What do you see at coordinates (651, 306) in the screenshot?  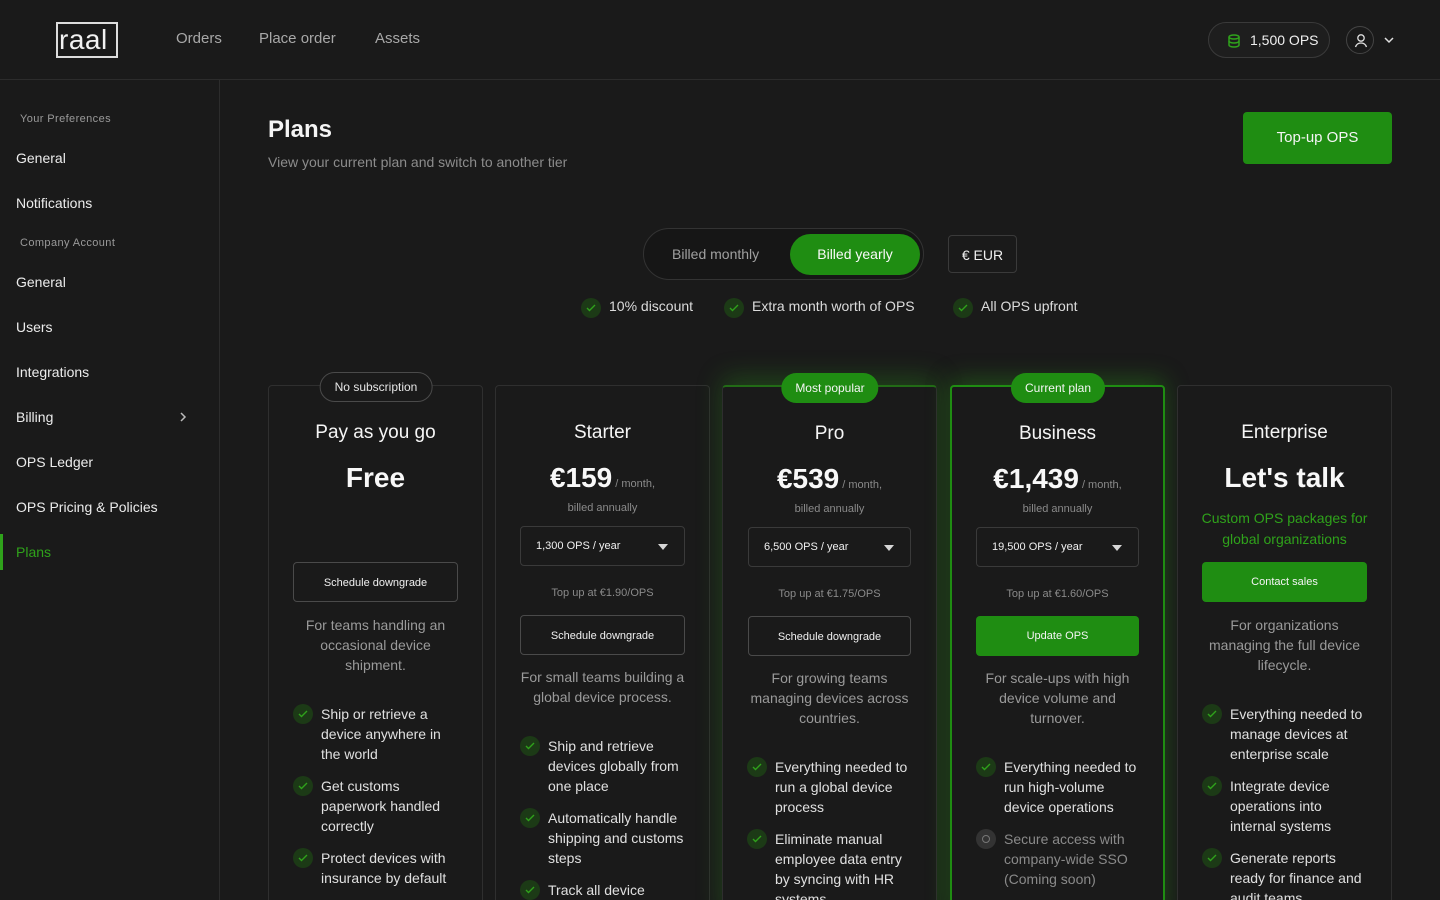 I see `benefit-label: 10% discount` at bounding box center [651, 306].